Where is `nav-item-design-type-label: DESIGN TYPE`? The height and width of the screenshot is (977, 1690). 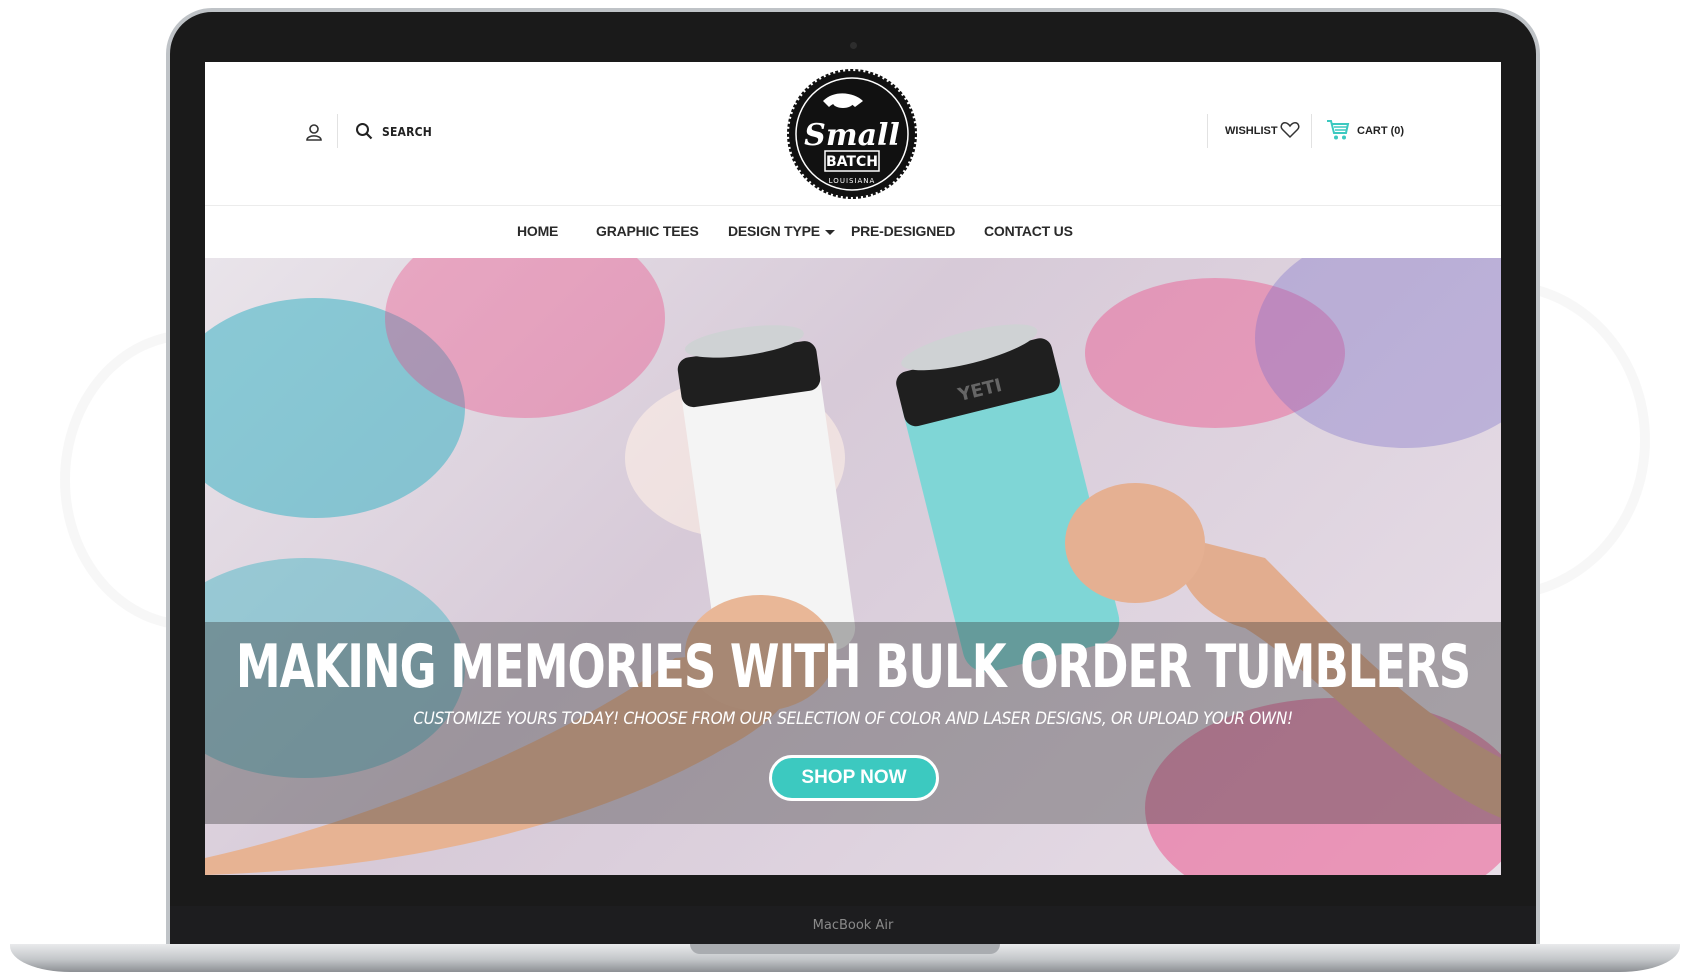
nav-item-design-type-label: DESIGN TYPE is located at coordinates (774, 231).